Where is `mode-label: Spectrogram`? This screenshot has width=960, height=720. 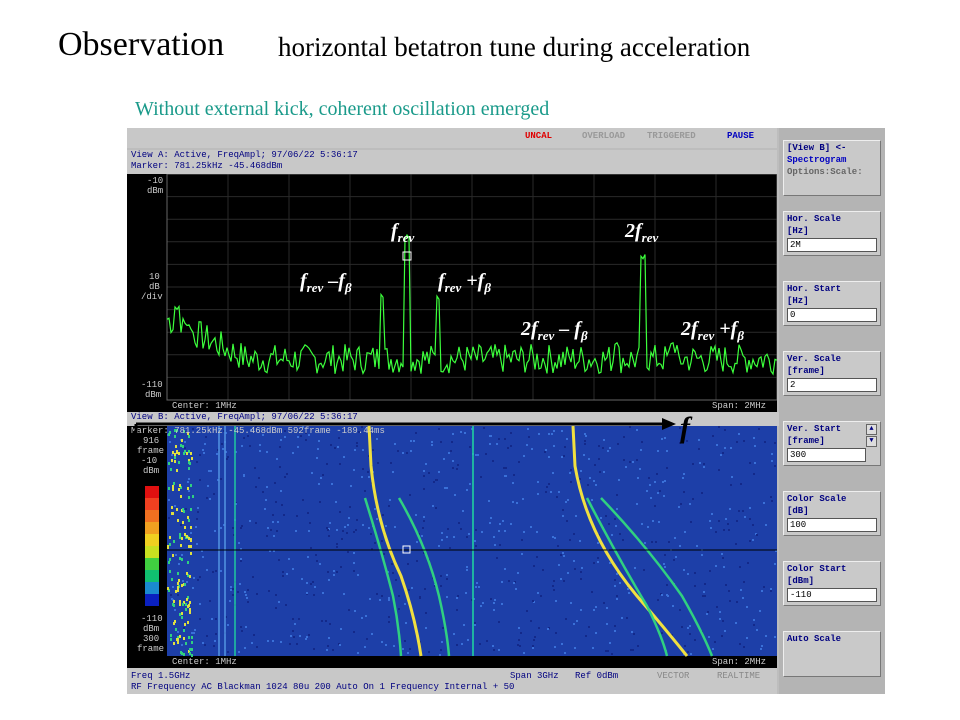 mode-label: Spectrogram is located at coordinates (817, 160).